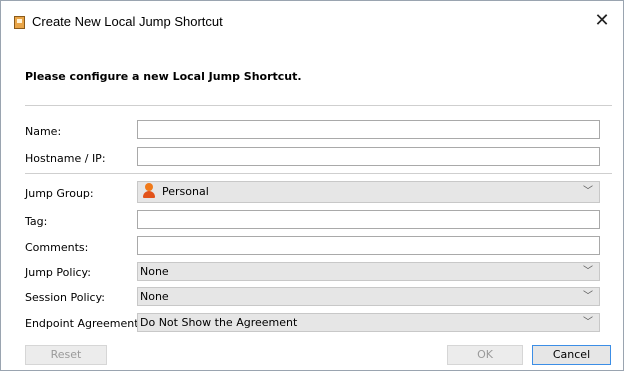  I want to click on cancel-button: Cancel, so click(571, 355).